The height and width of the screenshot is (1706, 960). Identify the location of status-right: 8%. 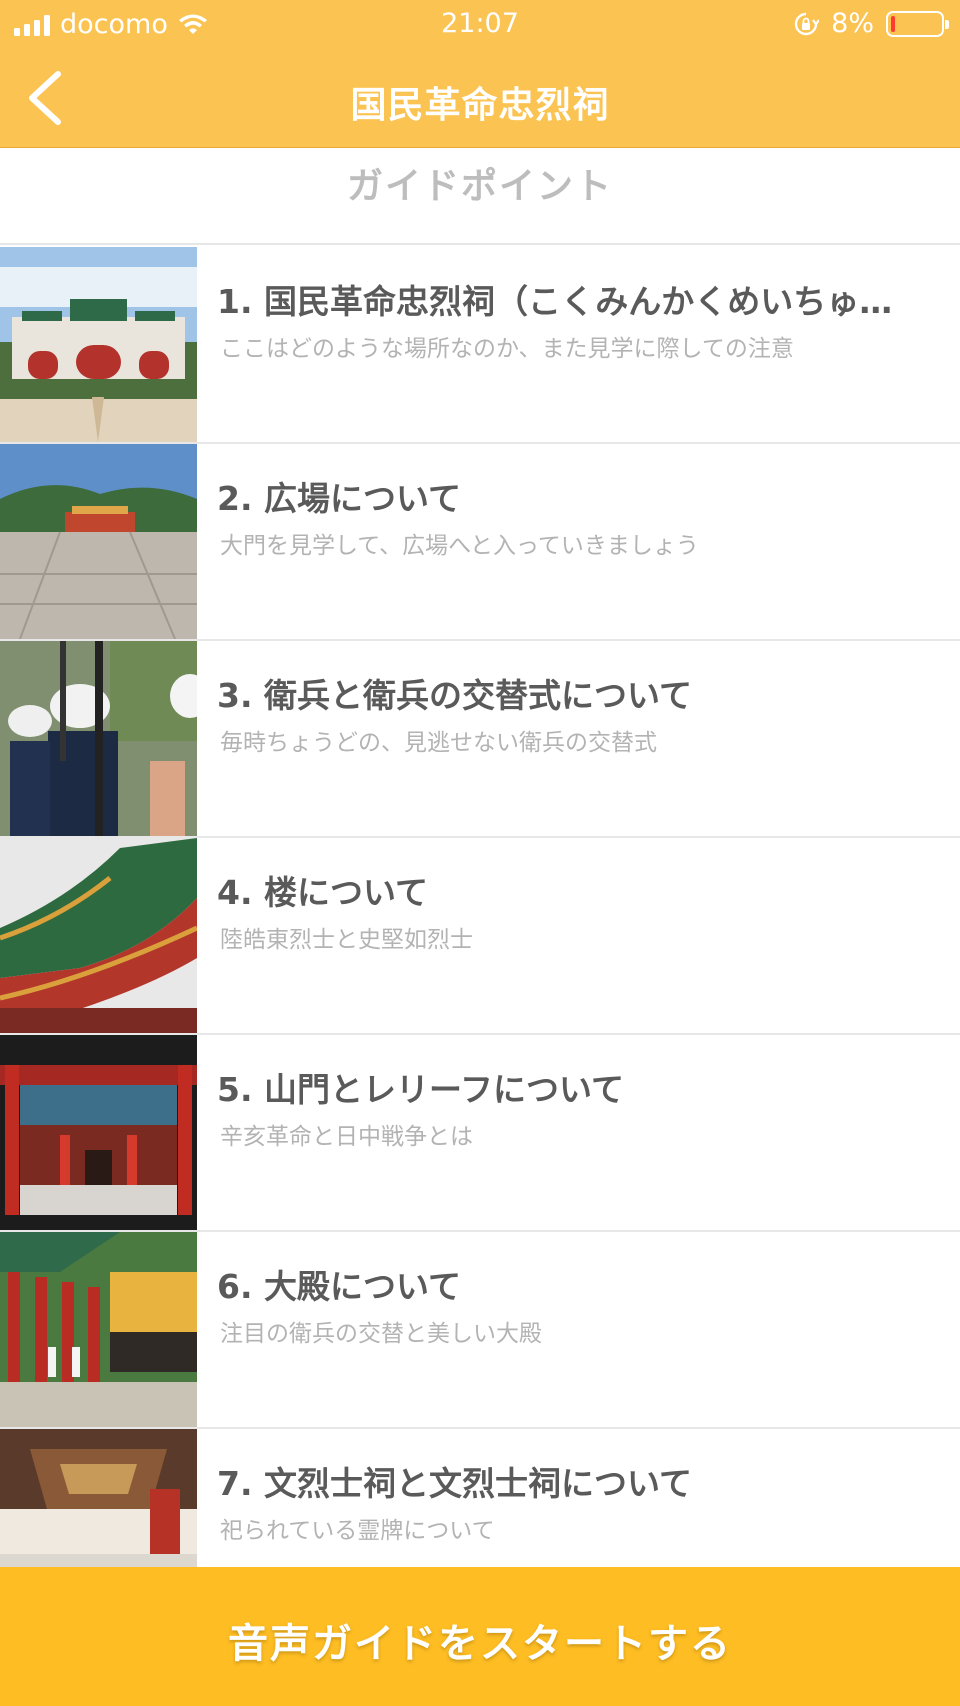
(871, 23).